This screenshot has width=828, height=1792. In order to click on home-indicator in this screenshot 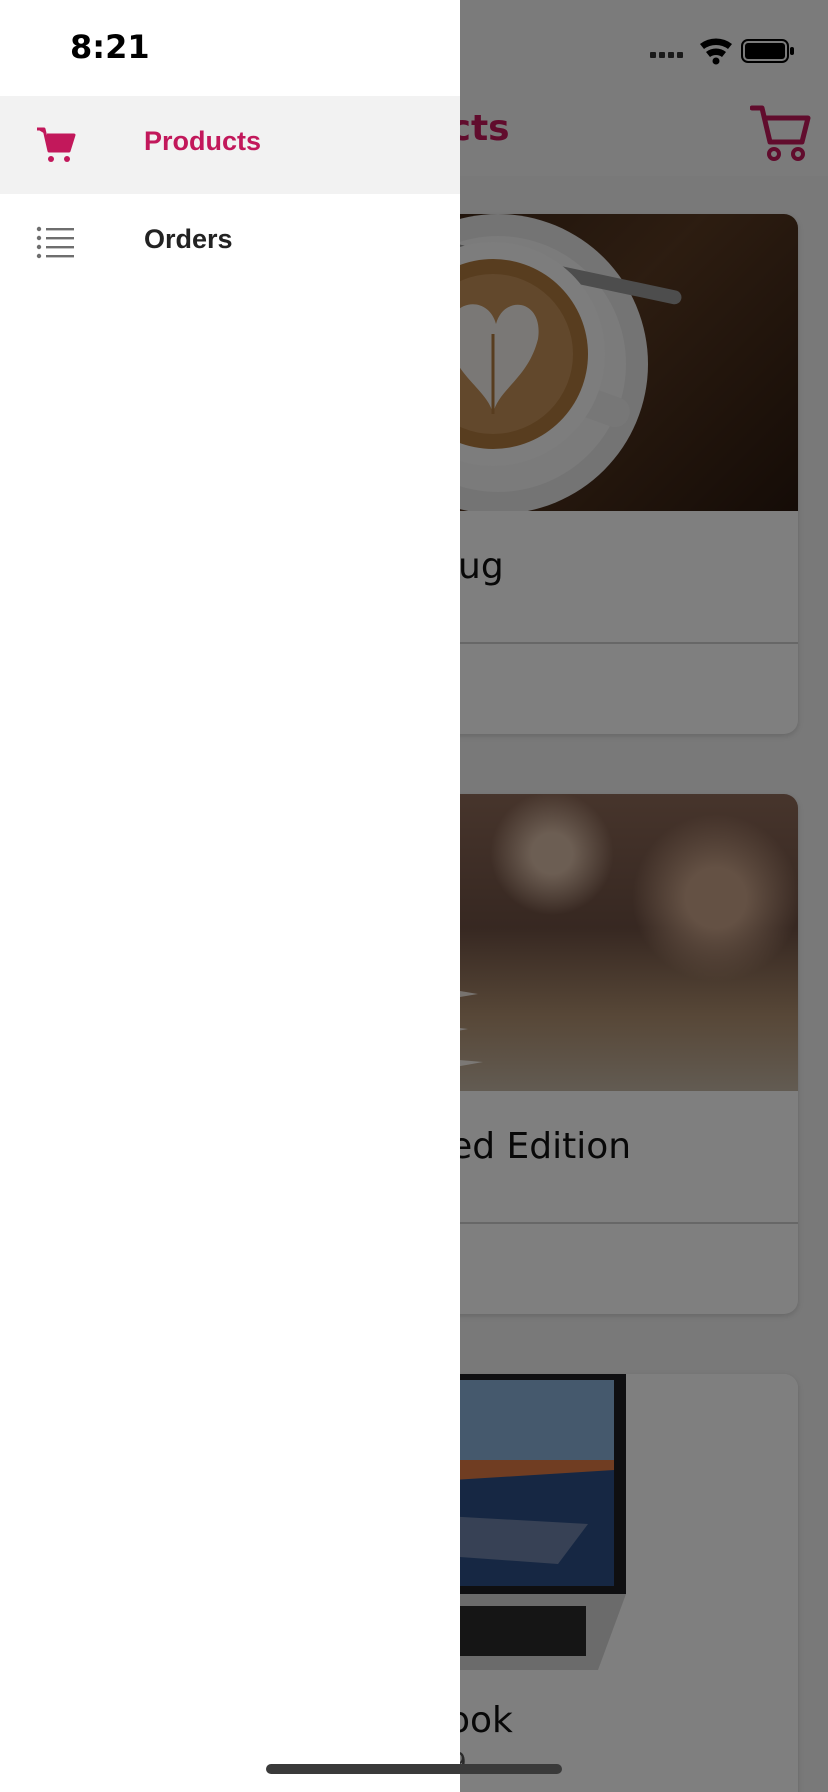, I will do `click(414, 1769)`.